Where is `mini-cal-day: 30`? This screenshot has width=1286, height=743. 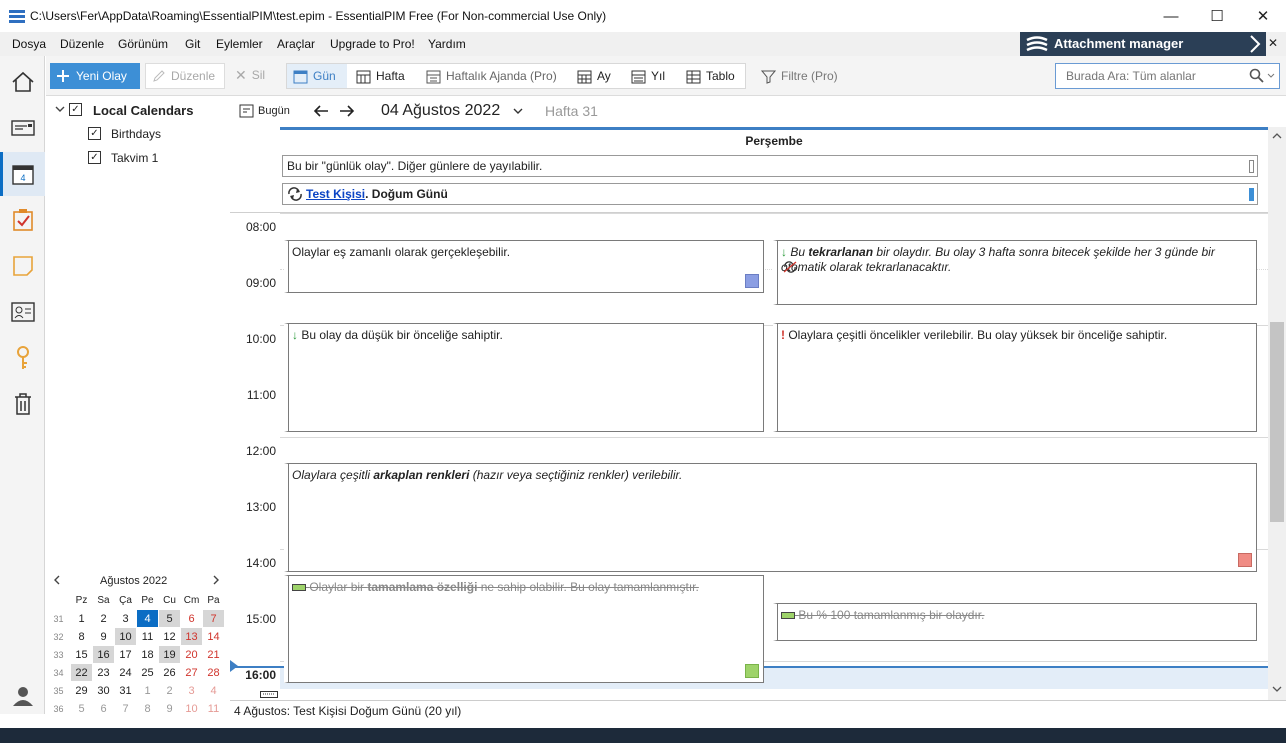 mini-cal-day: 30 is located at coordinates (103, 690).